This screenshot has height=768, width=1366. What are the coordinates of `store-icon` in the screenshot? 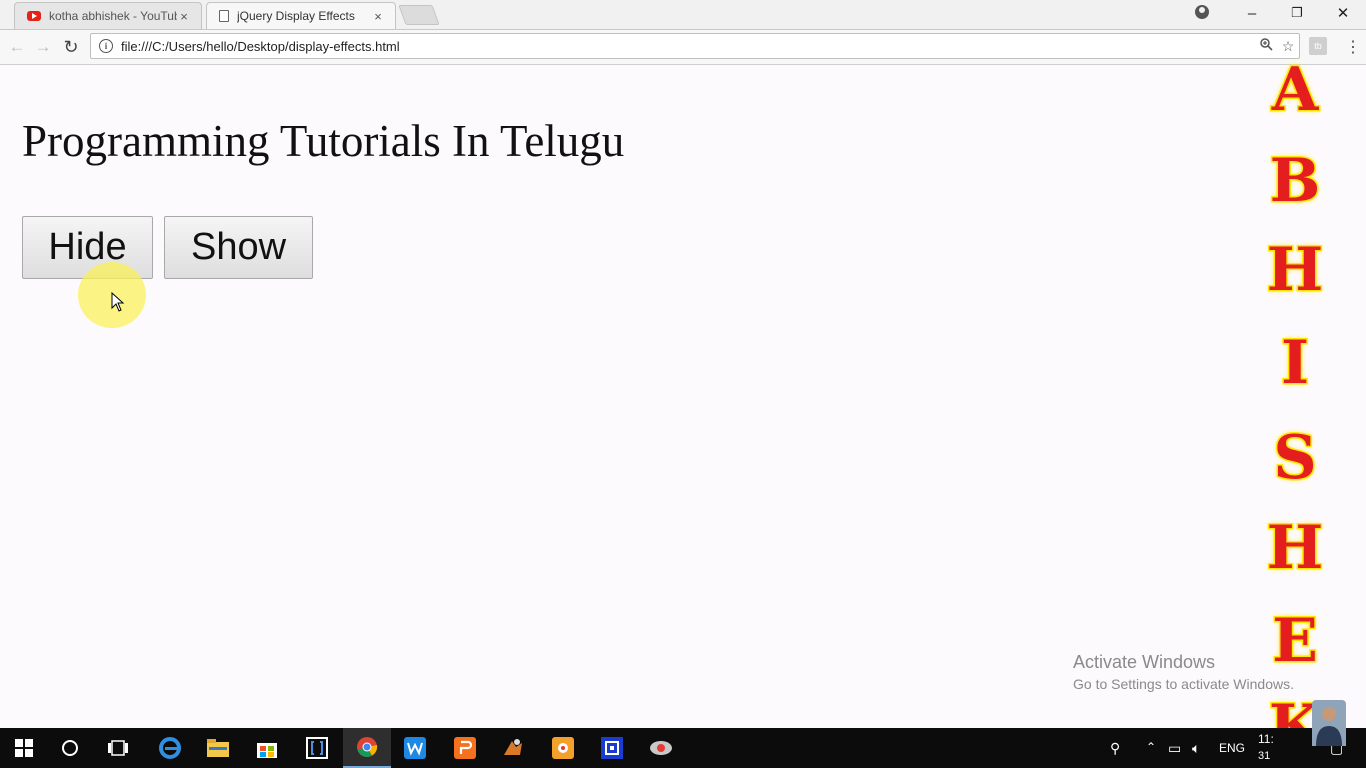 It's located at (267, 748).